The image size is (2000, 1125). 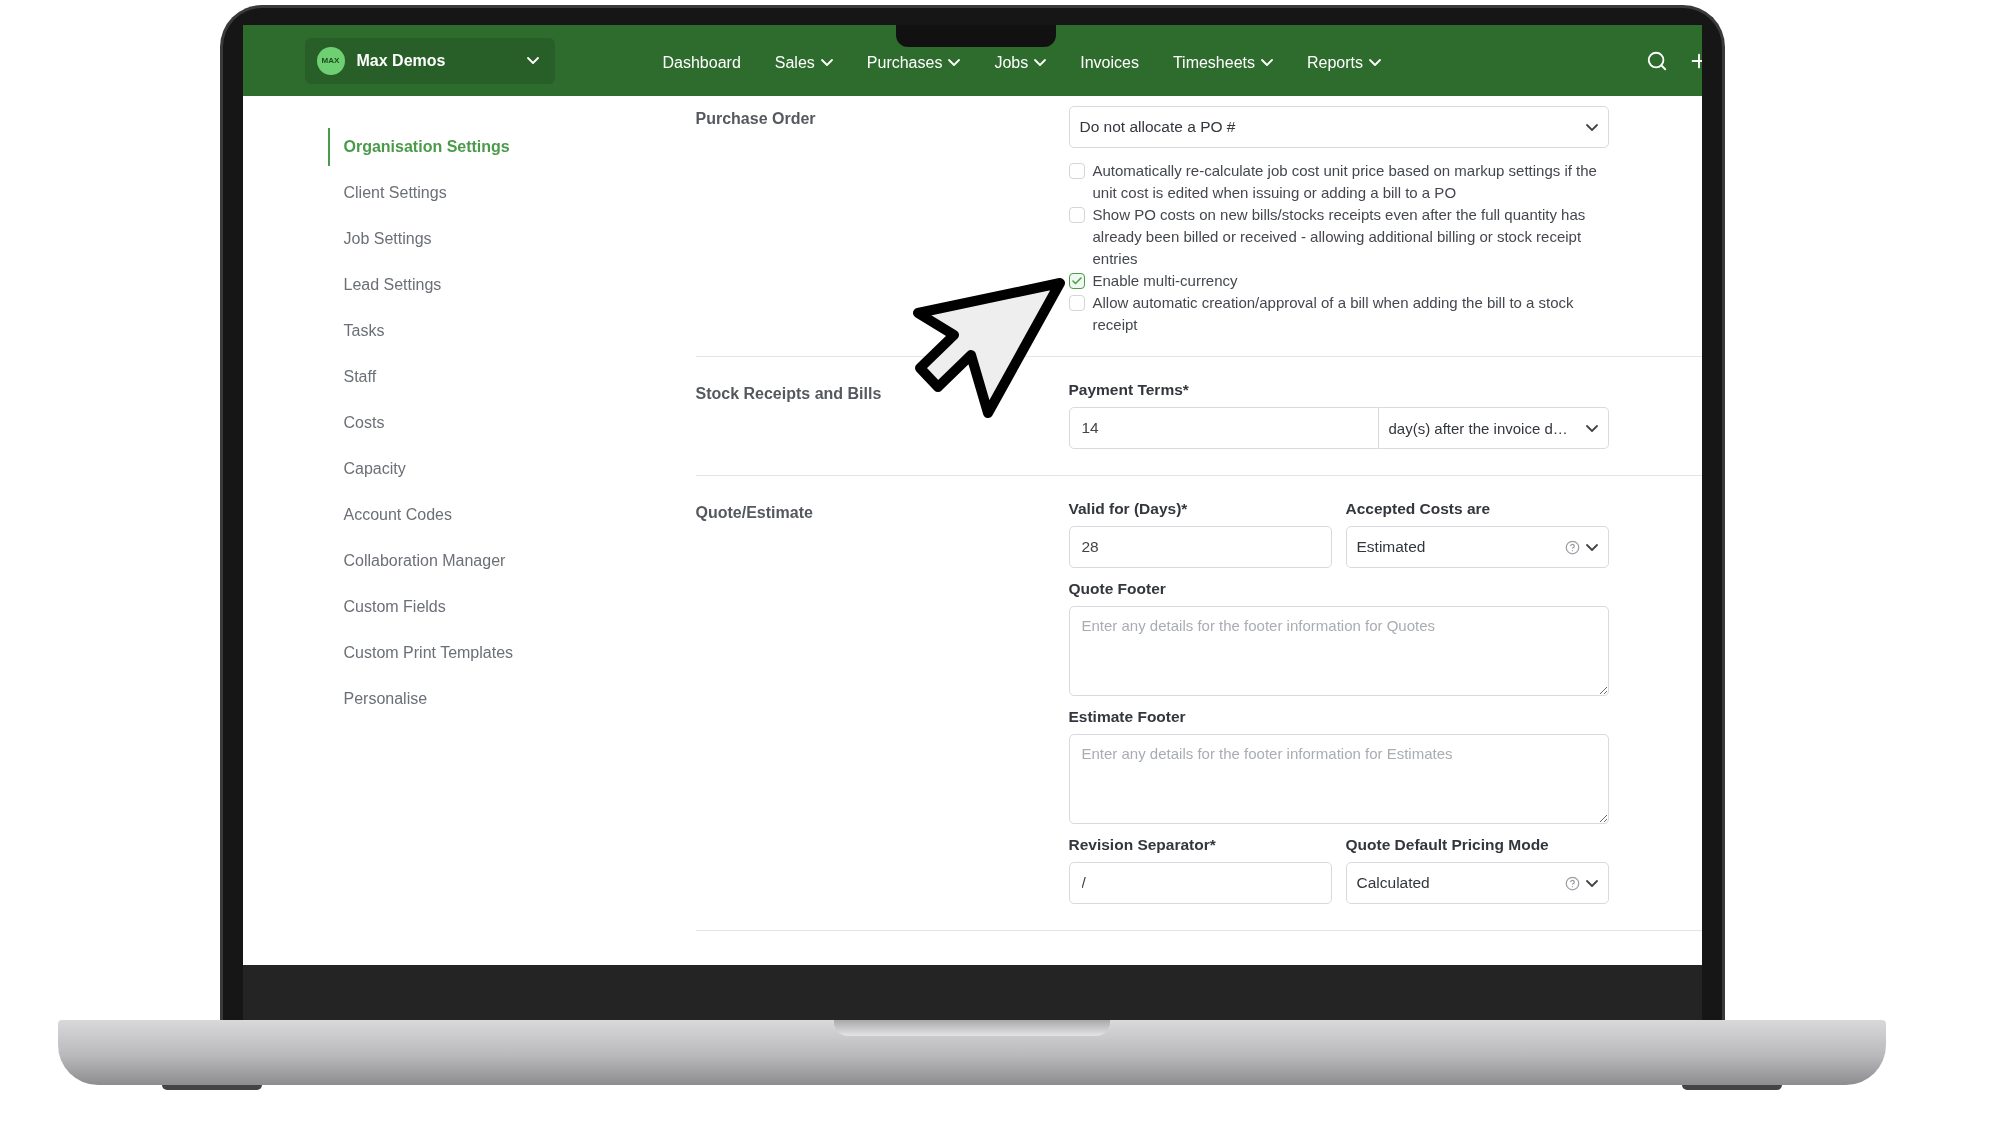 I want to click on input-field: /, so click(x=1200, y=883).